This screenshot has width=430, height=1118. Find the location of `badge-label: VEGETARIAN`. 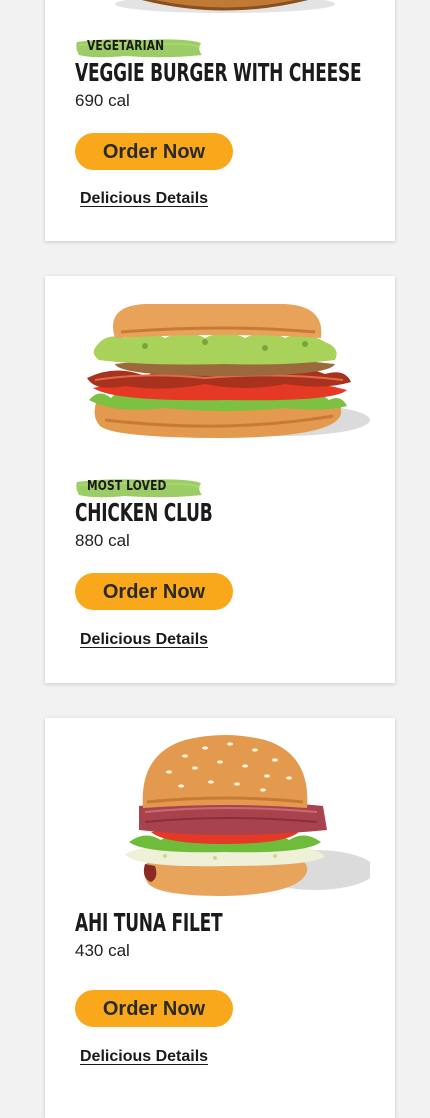

badge-label: VEGETARIAN is located at coordinates (126, 46).